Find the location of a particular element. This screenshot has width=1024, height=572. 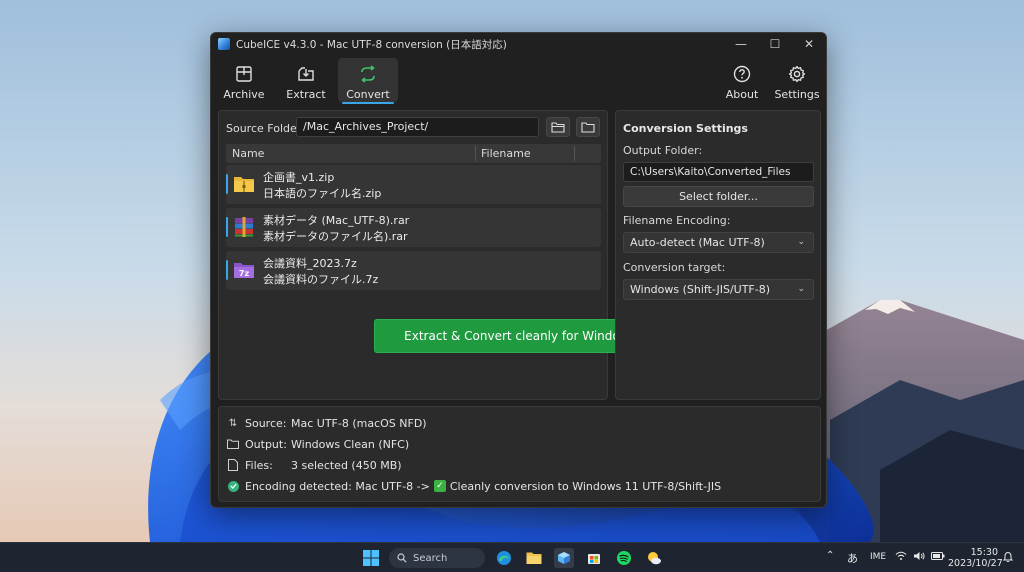

close-icon: ✕ is located at coordinates (809, 44).